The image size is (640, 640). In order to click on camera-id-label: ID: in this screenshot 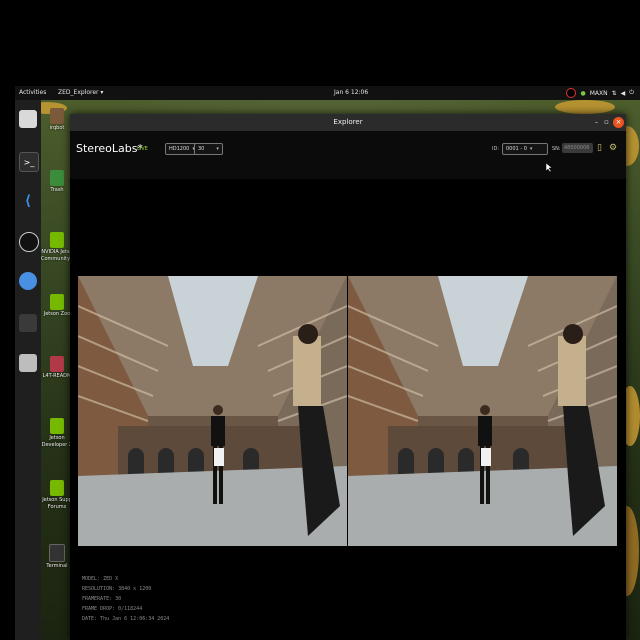, I will do `click(496, 149)`.